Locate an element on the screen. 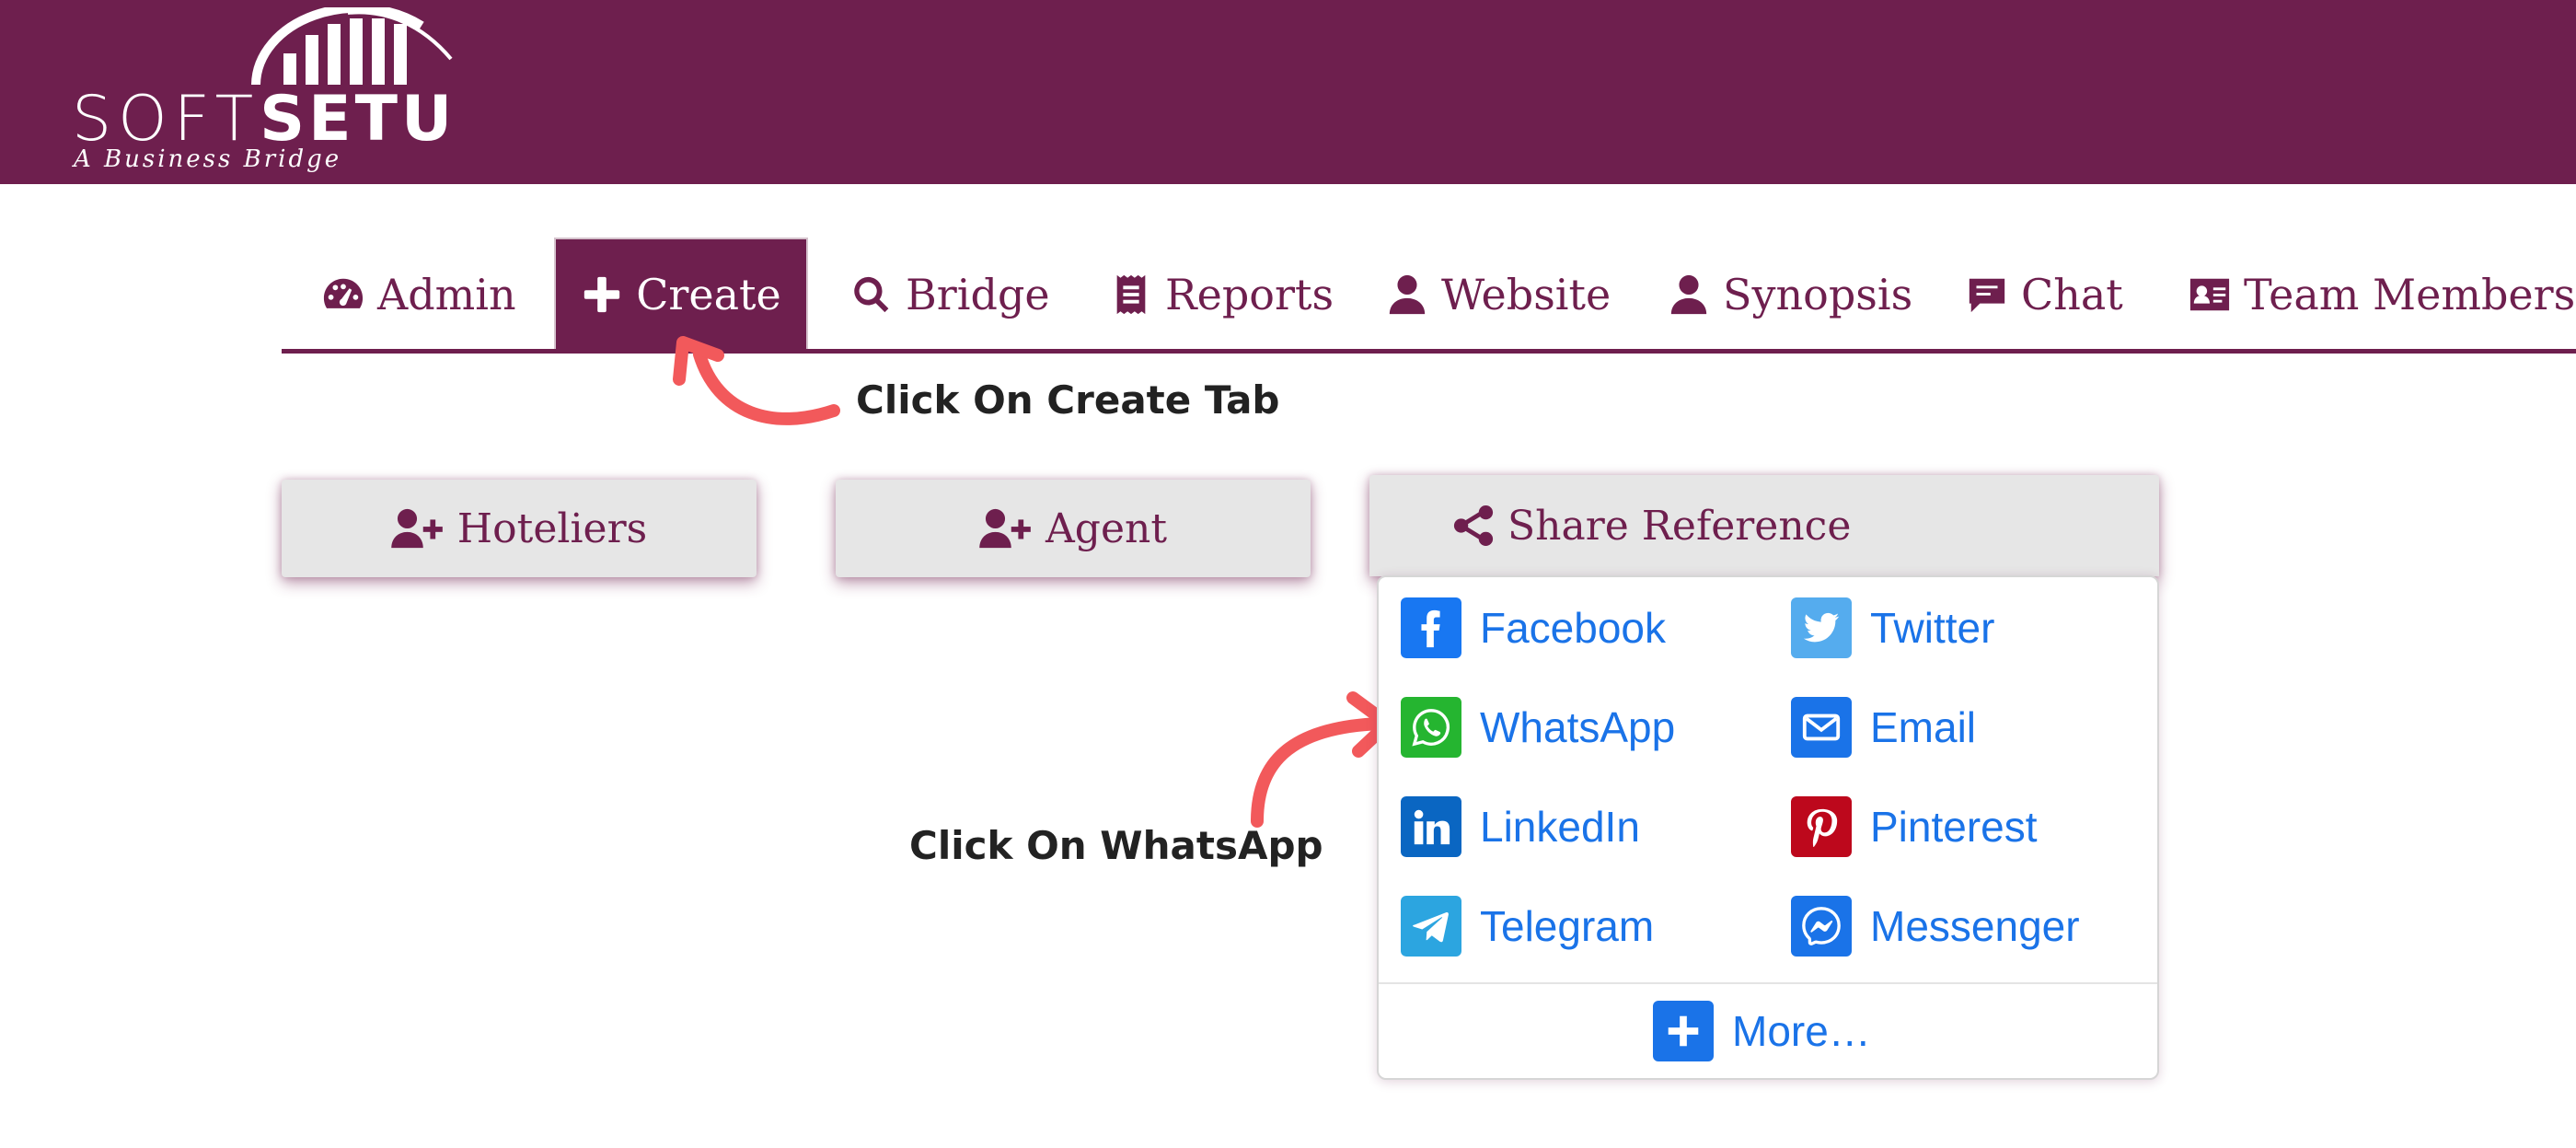 Image resolution: width=2576 pixels, height=1148 pixels. share-messenger: Messenger is located at coordinates (1936, 927).